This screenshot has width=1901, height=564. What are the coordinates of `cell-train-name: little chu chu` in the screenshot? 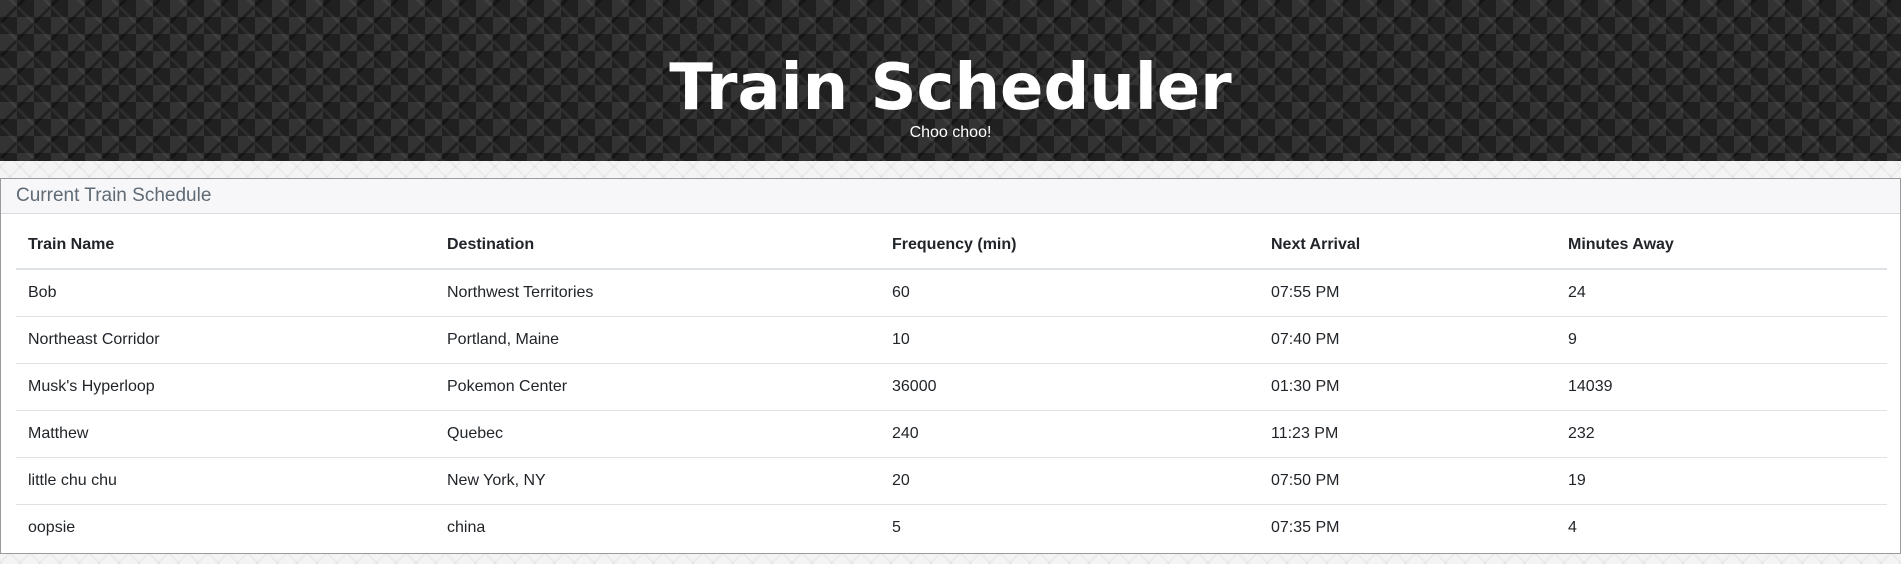 It's located at (225, 481).